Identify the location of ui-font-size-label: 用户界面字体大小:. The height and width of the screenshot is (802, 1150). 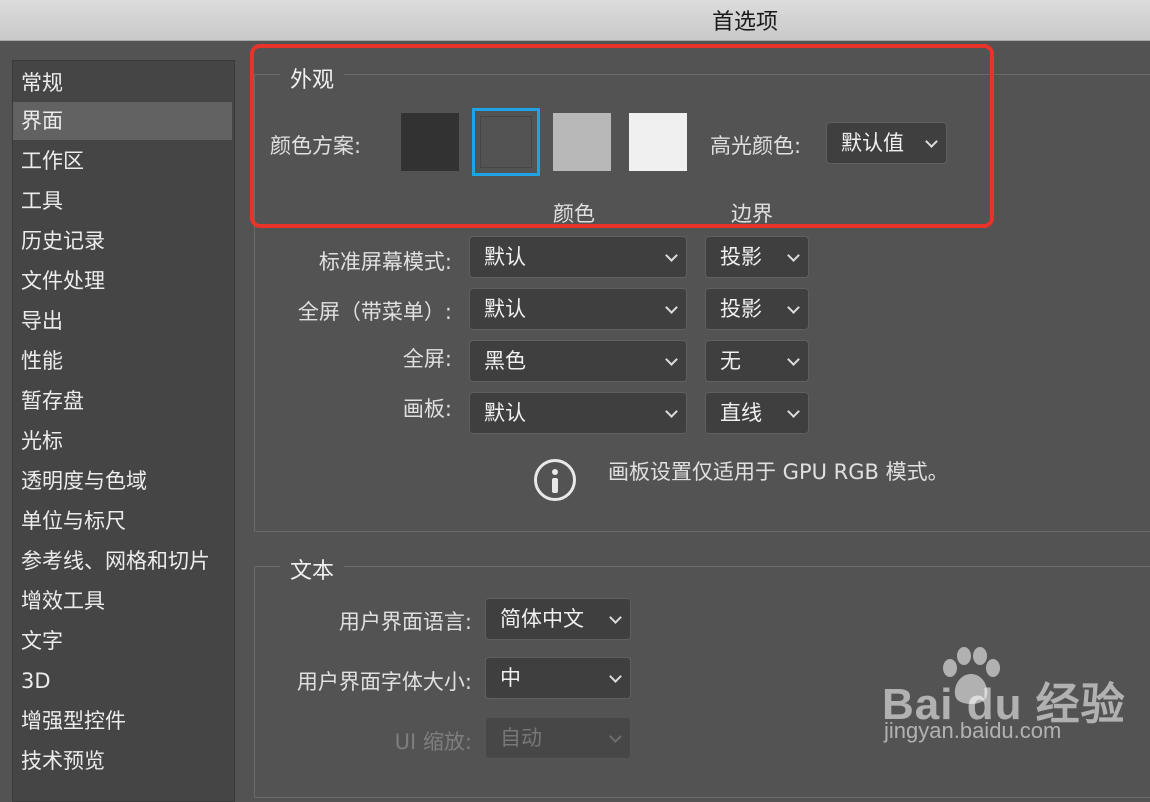
(384, 682).